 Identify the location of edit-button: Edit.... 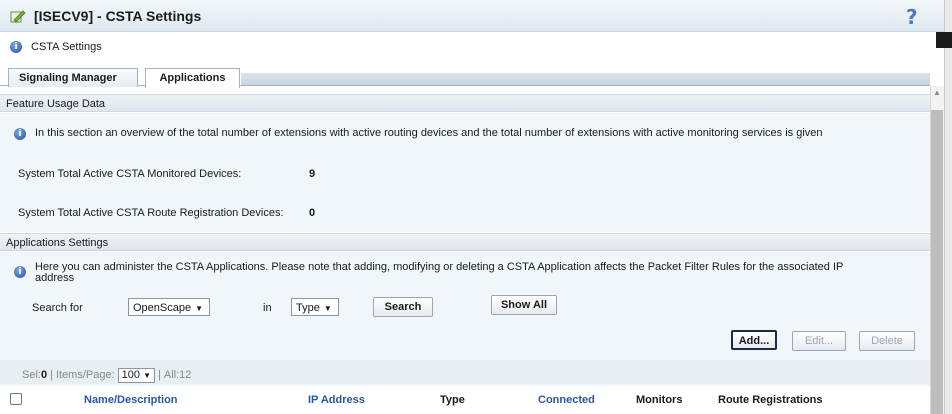
(819, 341).